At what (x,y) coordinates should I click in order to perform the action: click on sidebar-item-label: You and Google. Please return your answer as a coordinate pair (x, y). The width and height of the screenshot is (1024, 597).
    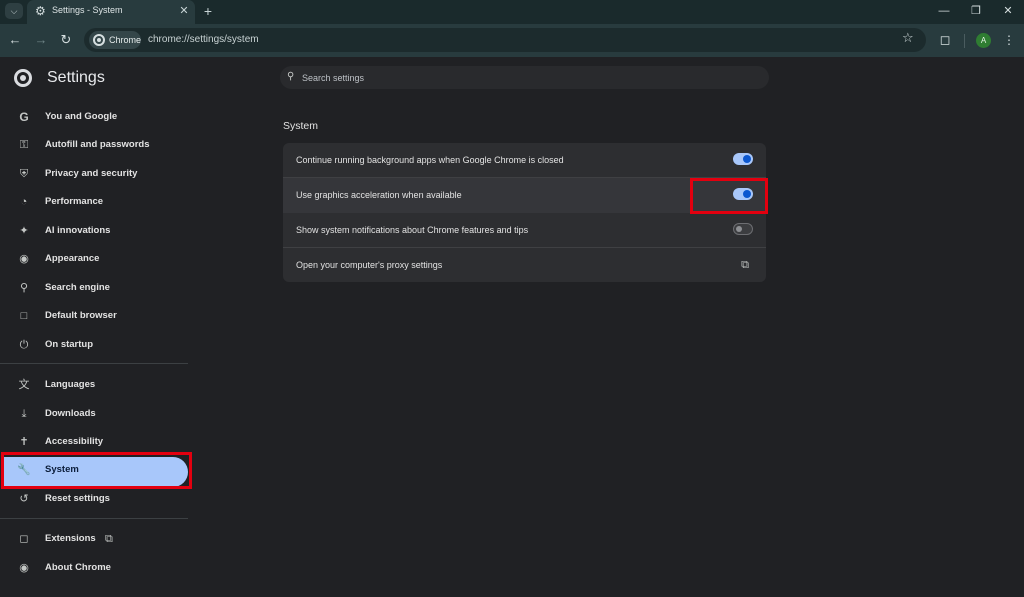
    Looking at the image, I should click on (81, 116).